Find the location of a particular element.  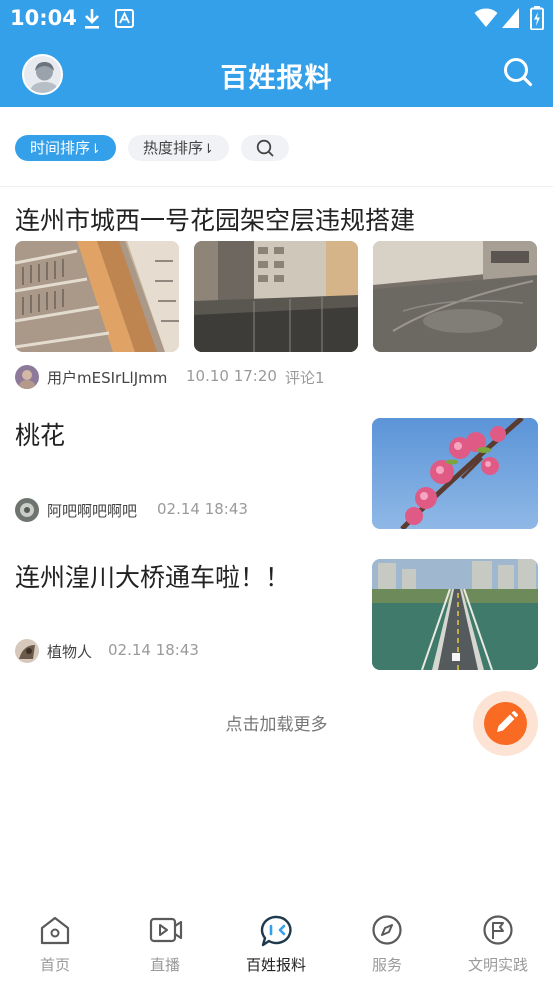

status-bar: 10:04 is located at coordinates (276, 19).